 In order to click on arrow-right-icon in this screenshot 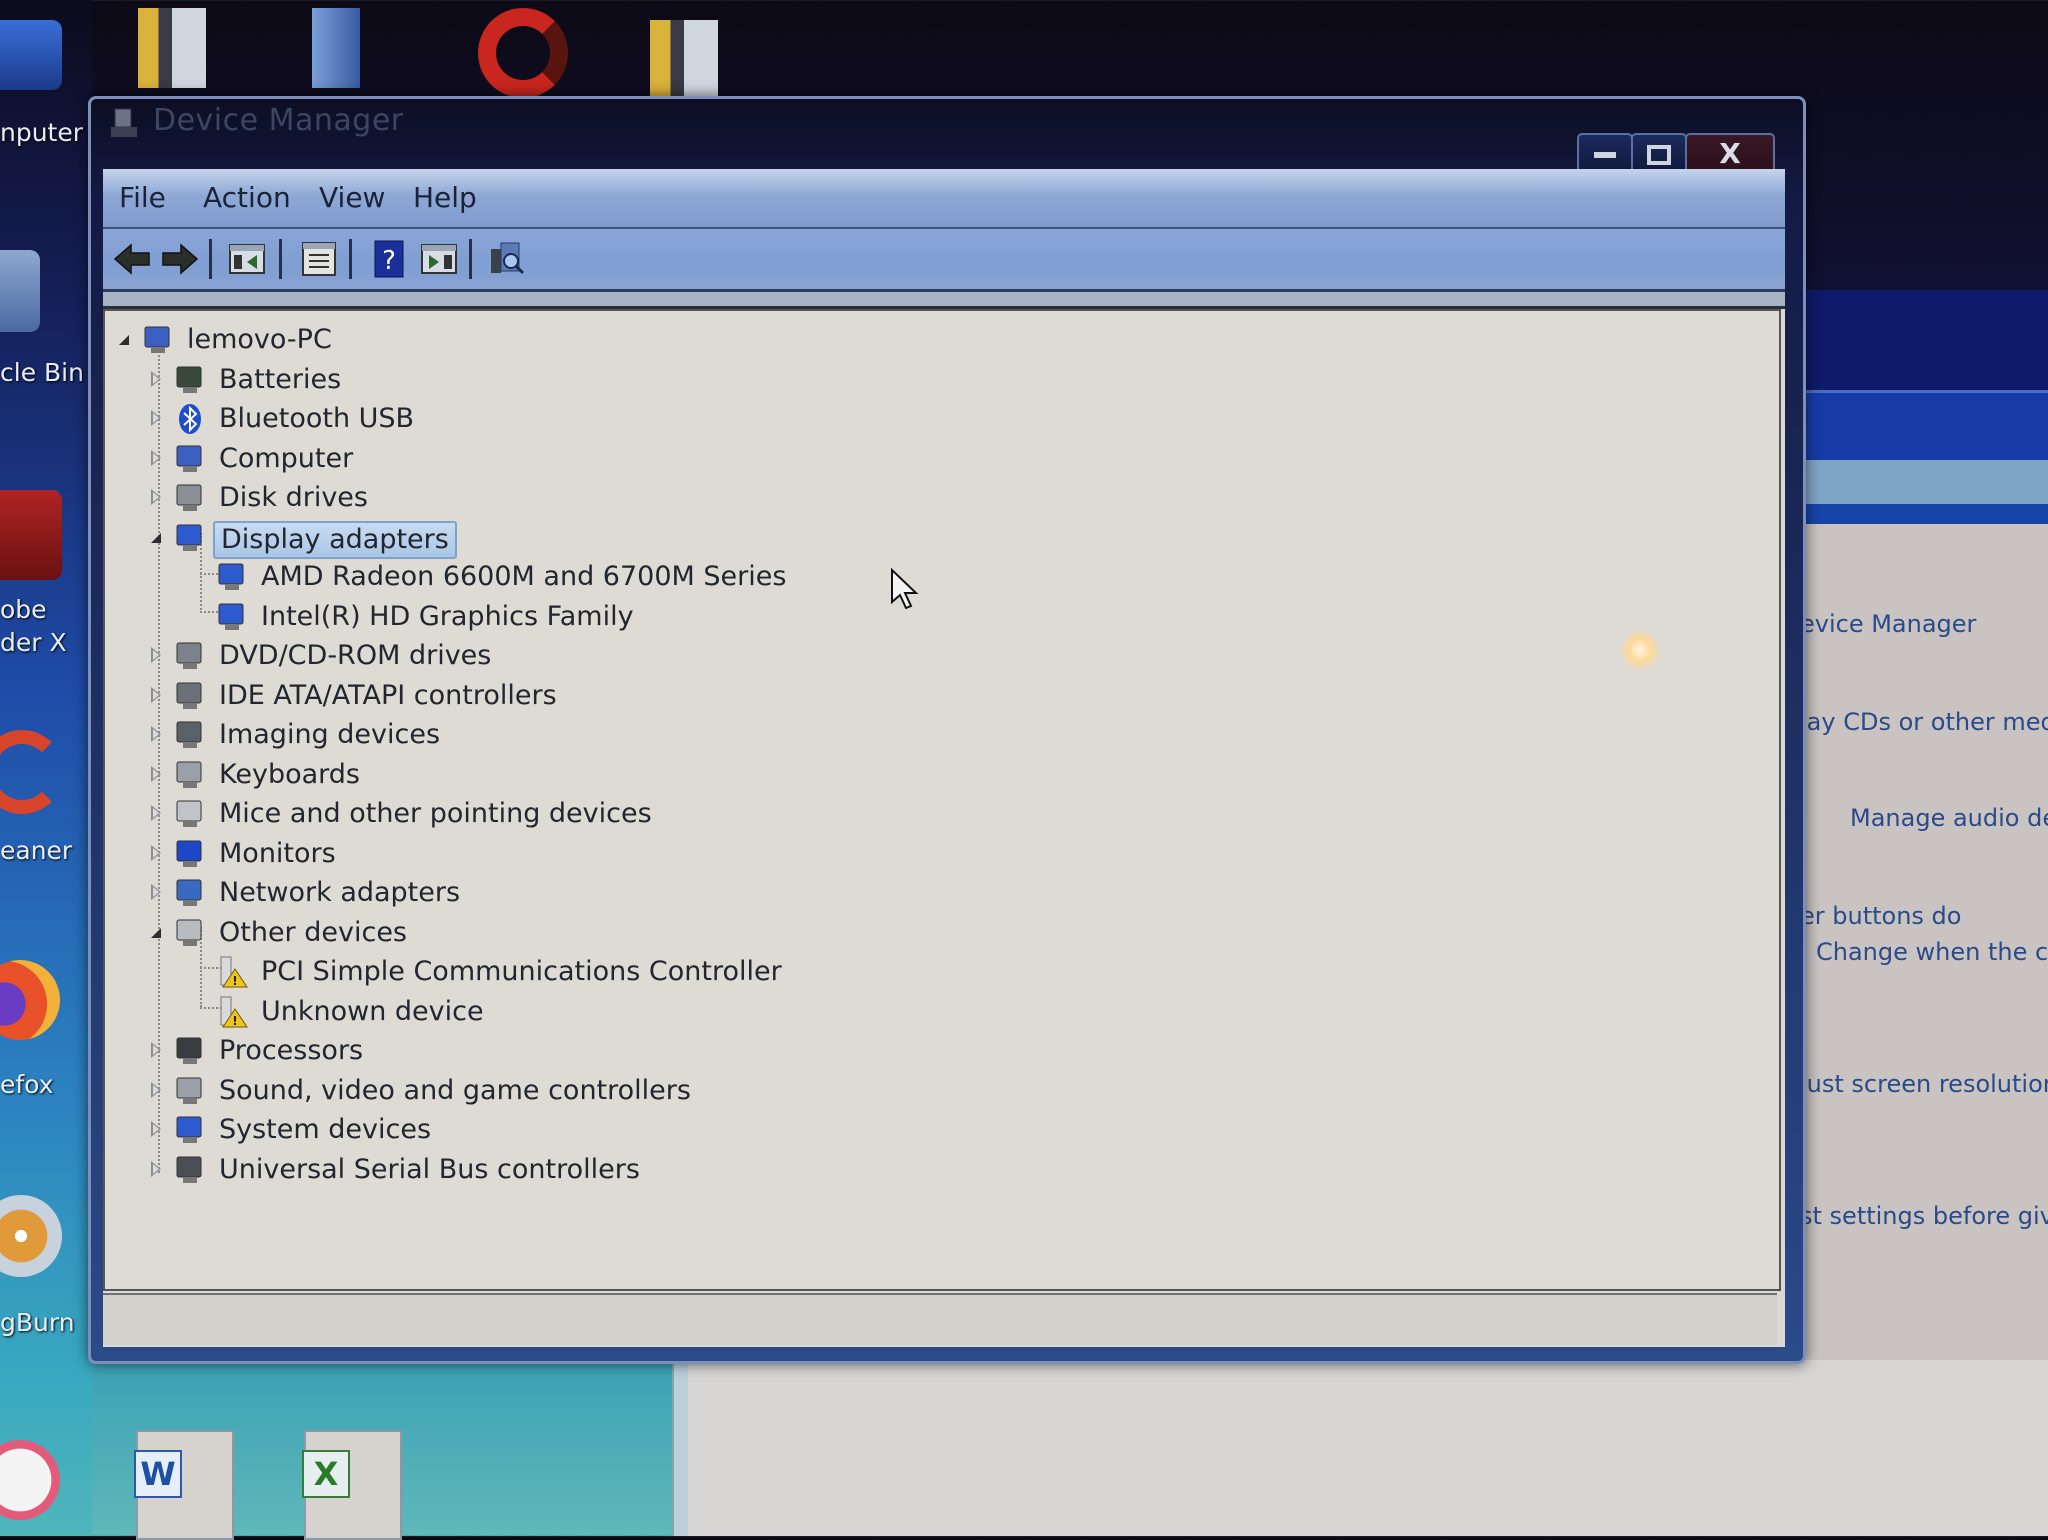, I will do `click(180, 259)`.